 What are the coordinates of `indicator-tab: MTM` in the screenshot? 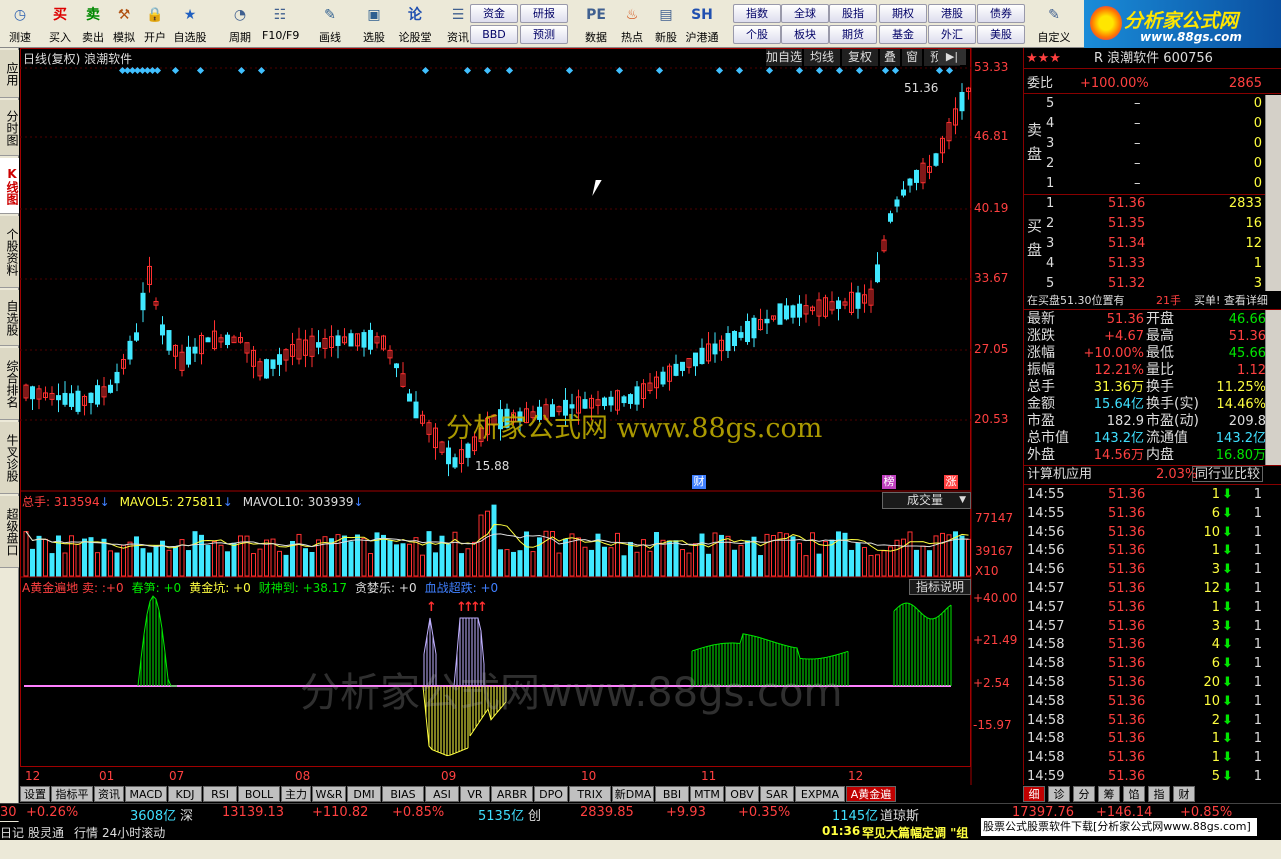 It's located at (707, 794).